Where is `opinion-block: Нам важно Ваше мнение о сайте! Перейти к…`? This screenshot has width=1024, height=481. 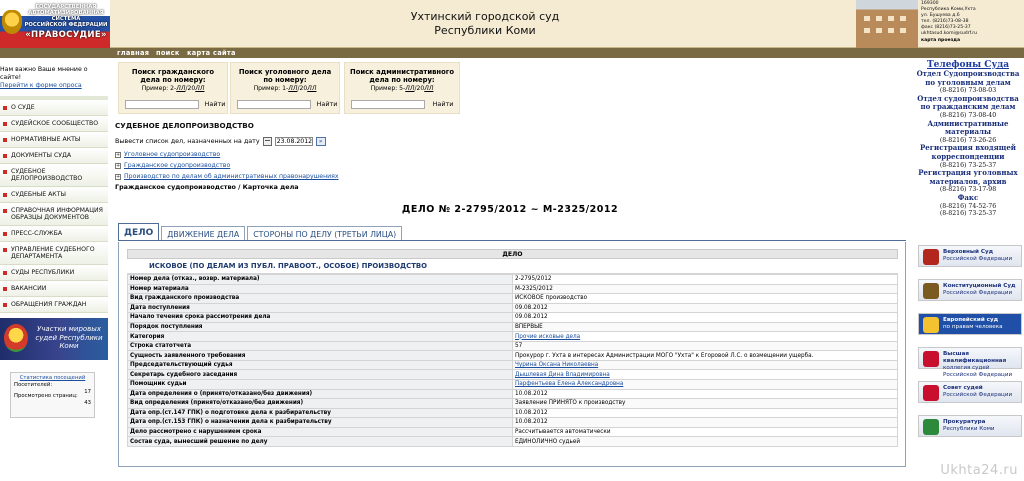
opinion-block: Нам важно Ваше мнение о сайте! Перейти к… is located at coordinates (54, 78).